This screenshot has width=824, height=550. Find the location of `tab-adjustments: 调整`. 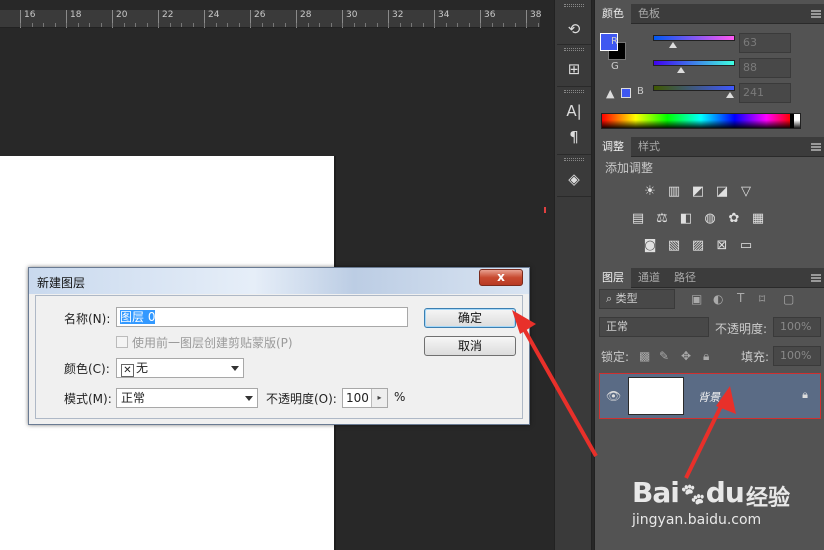

tab-adjustments: 调整 is located at coordinates (613, 147).